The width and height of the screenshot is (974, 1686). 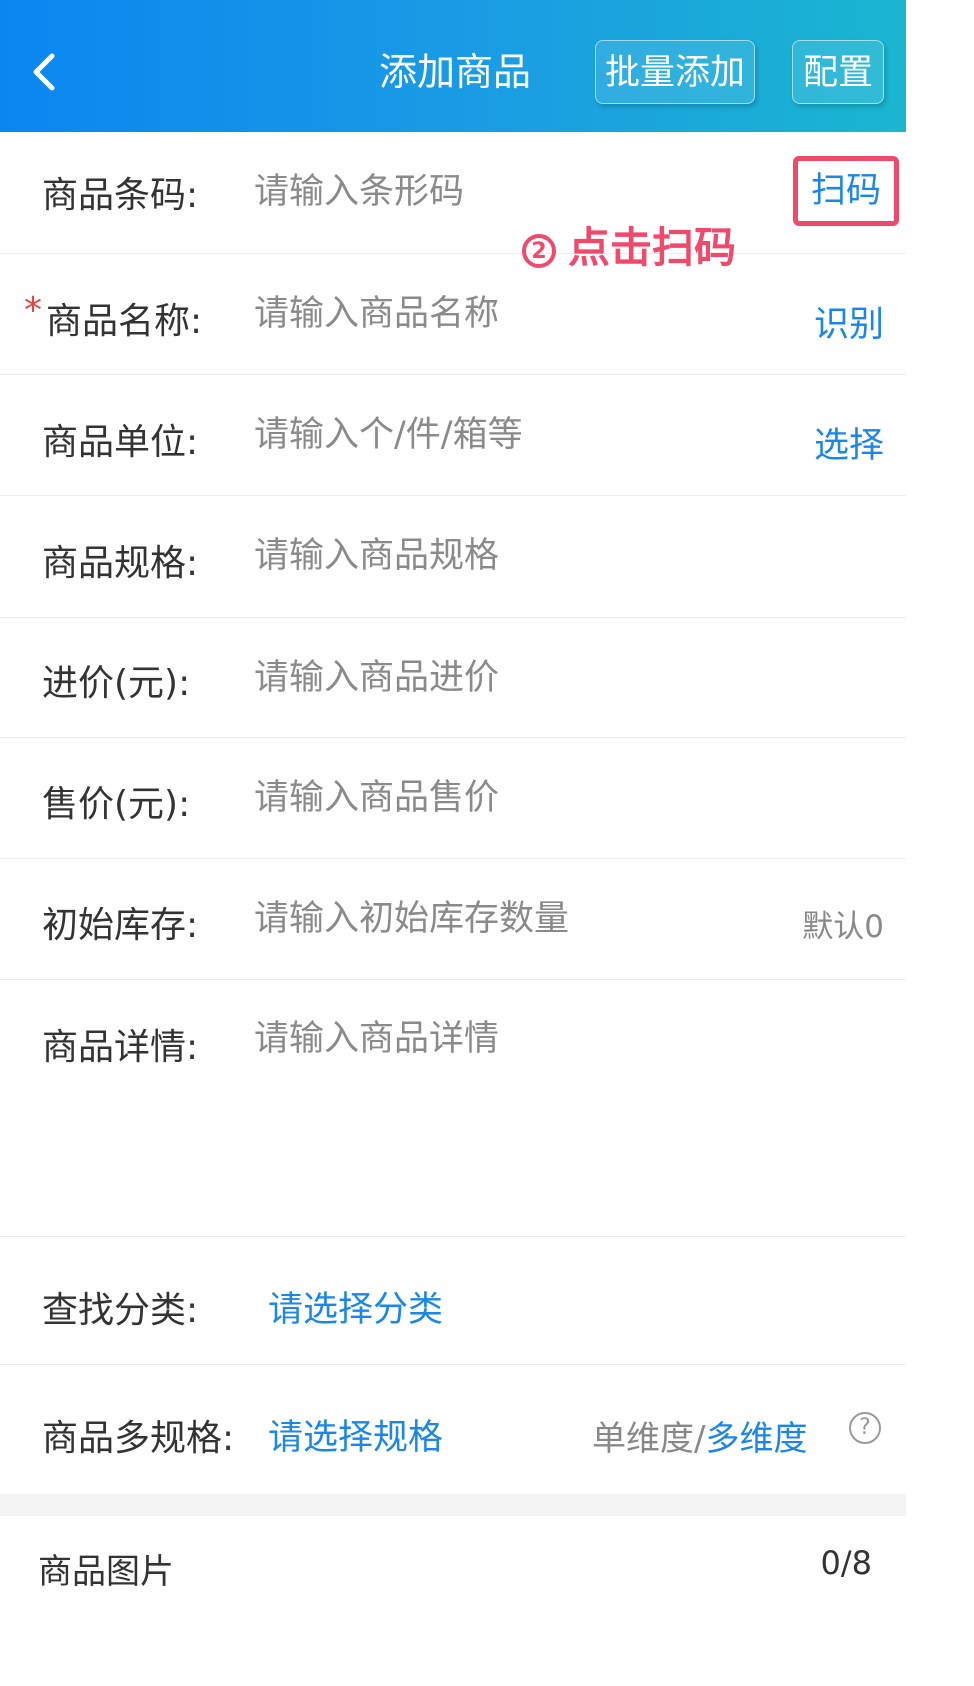 I want to click on purchase-price-row: 进价(元):, so click(x=453, y=678).